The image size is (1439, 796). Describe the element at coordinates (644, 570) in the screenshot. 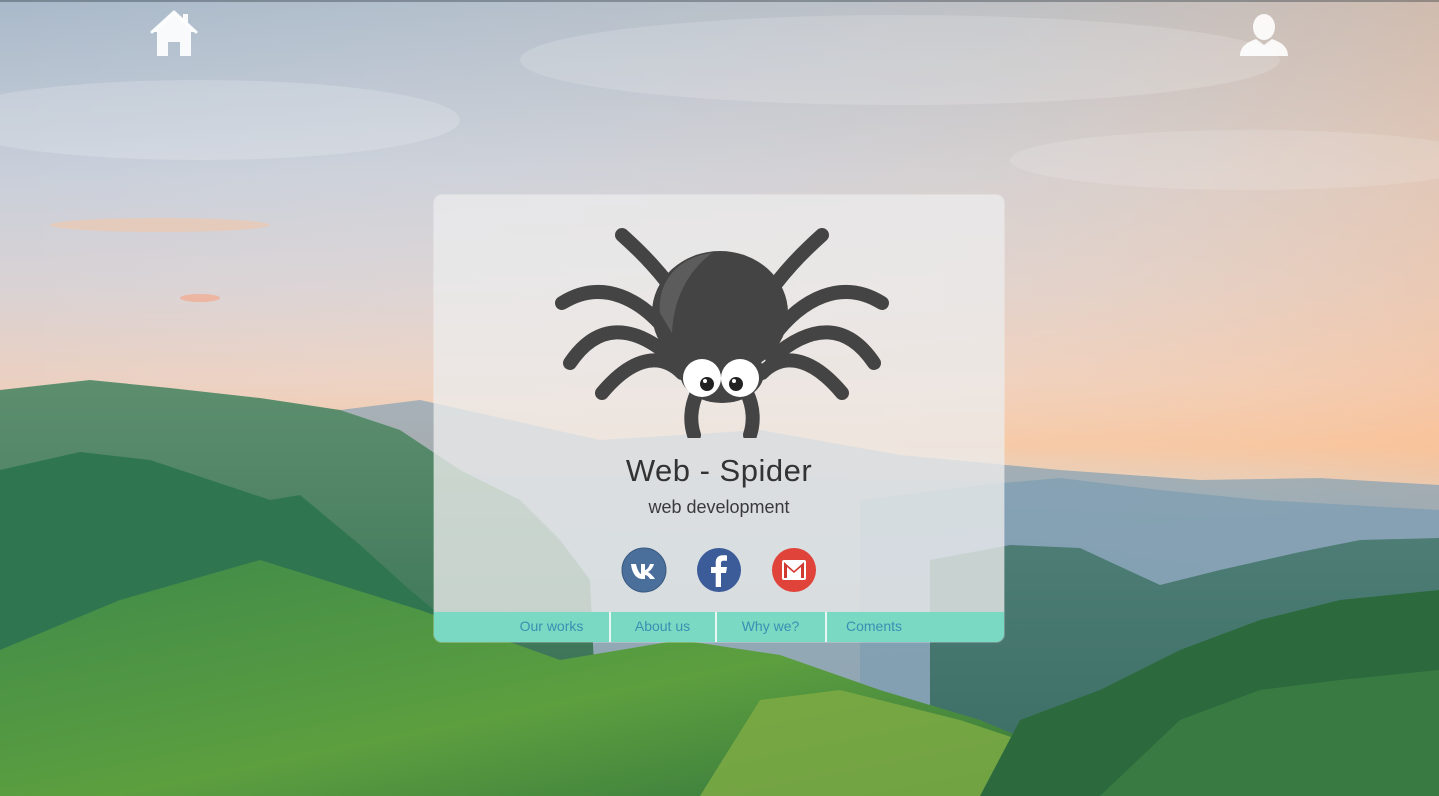

I see `vk-icon` at that location.